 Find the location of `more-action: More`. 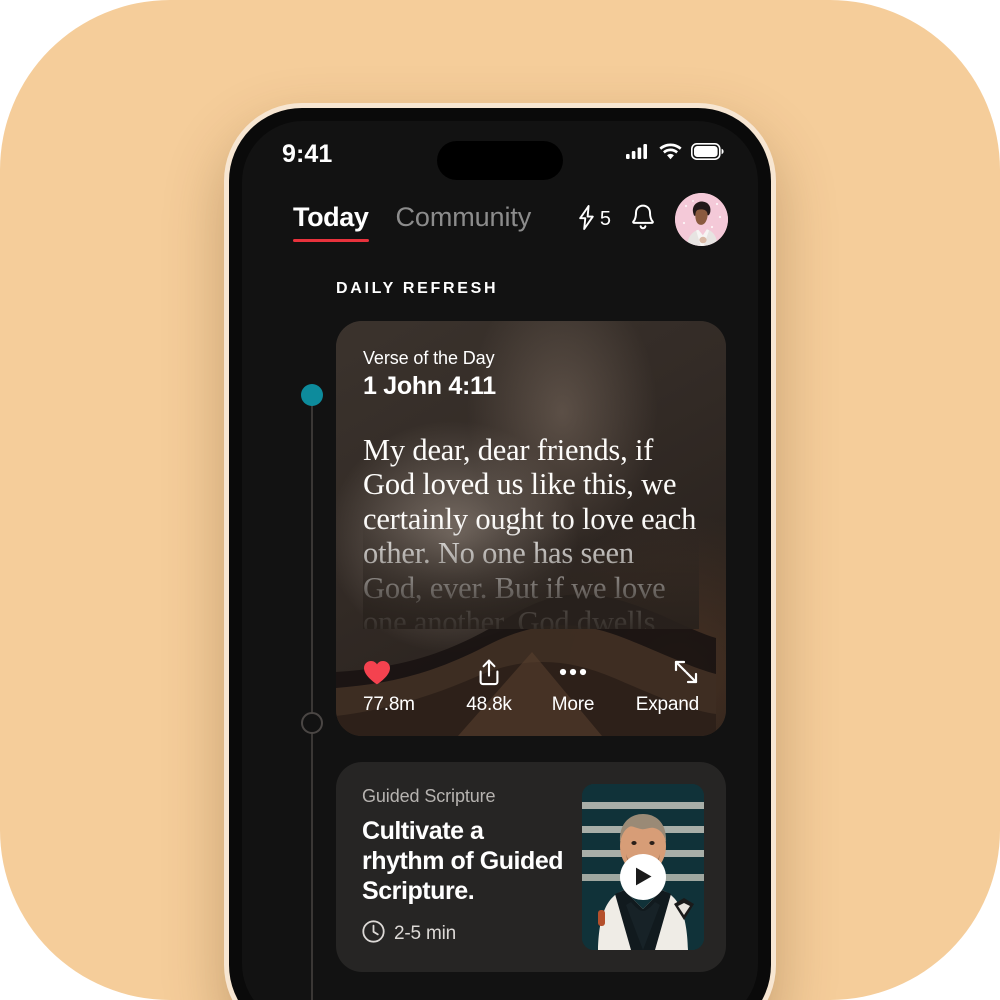

more-action: More is located at coordinates (573, 687).